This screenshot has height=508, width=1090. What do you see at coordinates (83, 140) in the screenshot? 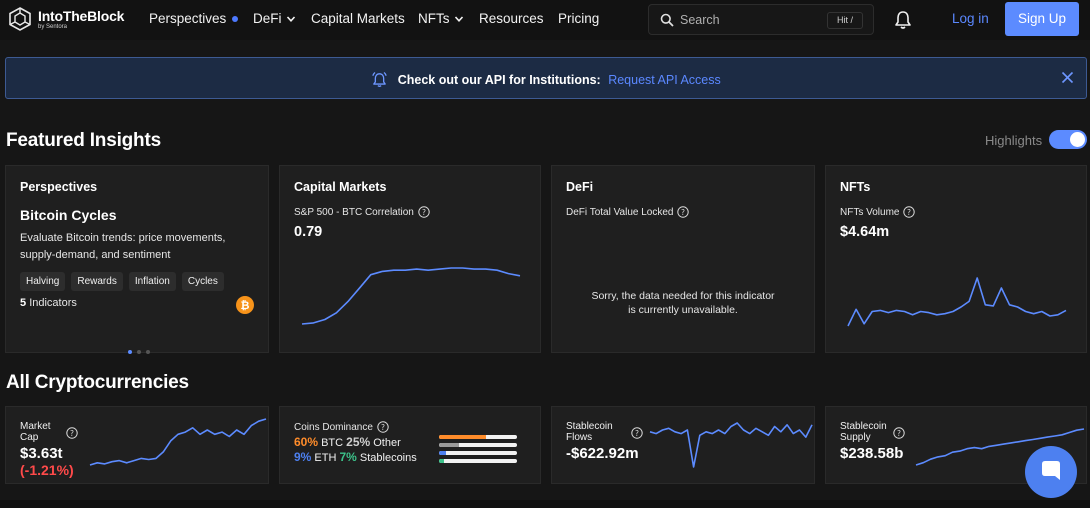
I see `featured-insights-title: Featured Insights` at bounding box center [83, 140].